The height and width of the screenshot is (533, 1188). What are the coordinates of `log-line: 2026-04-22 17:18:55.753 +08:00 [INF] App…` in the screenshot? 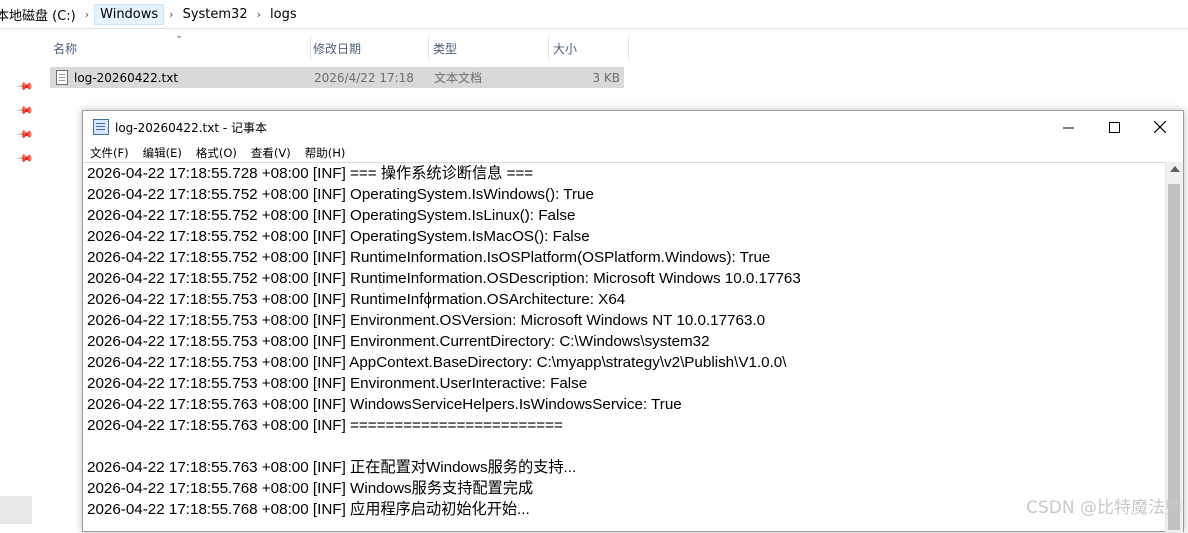 It's located at (437, 362).